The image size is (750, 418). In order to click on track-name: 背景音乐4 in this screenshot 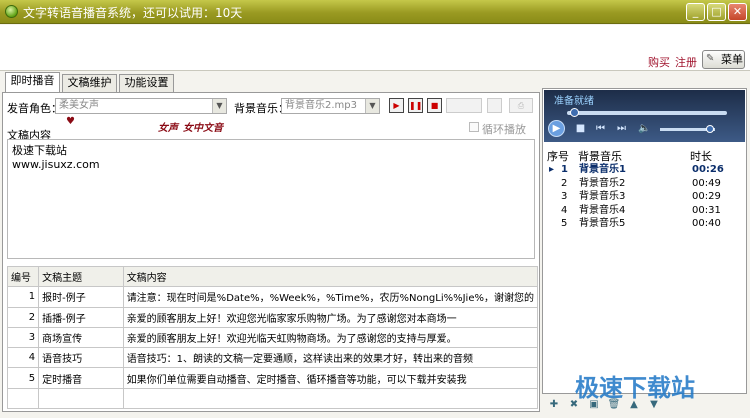, I will do `click(602, 210)`.